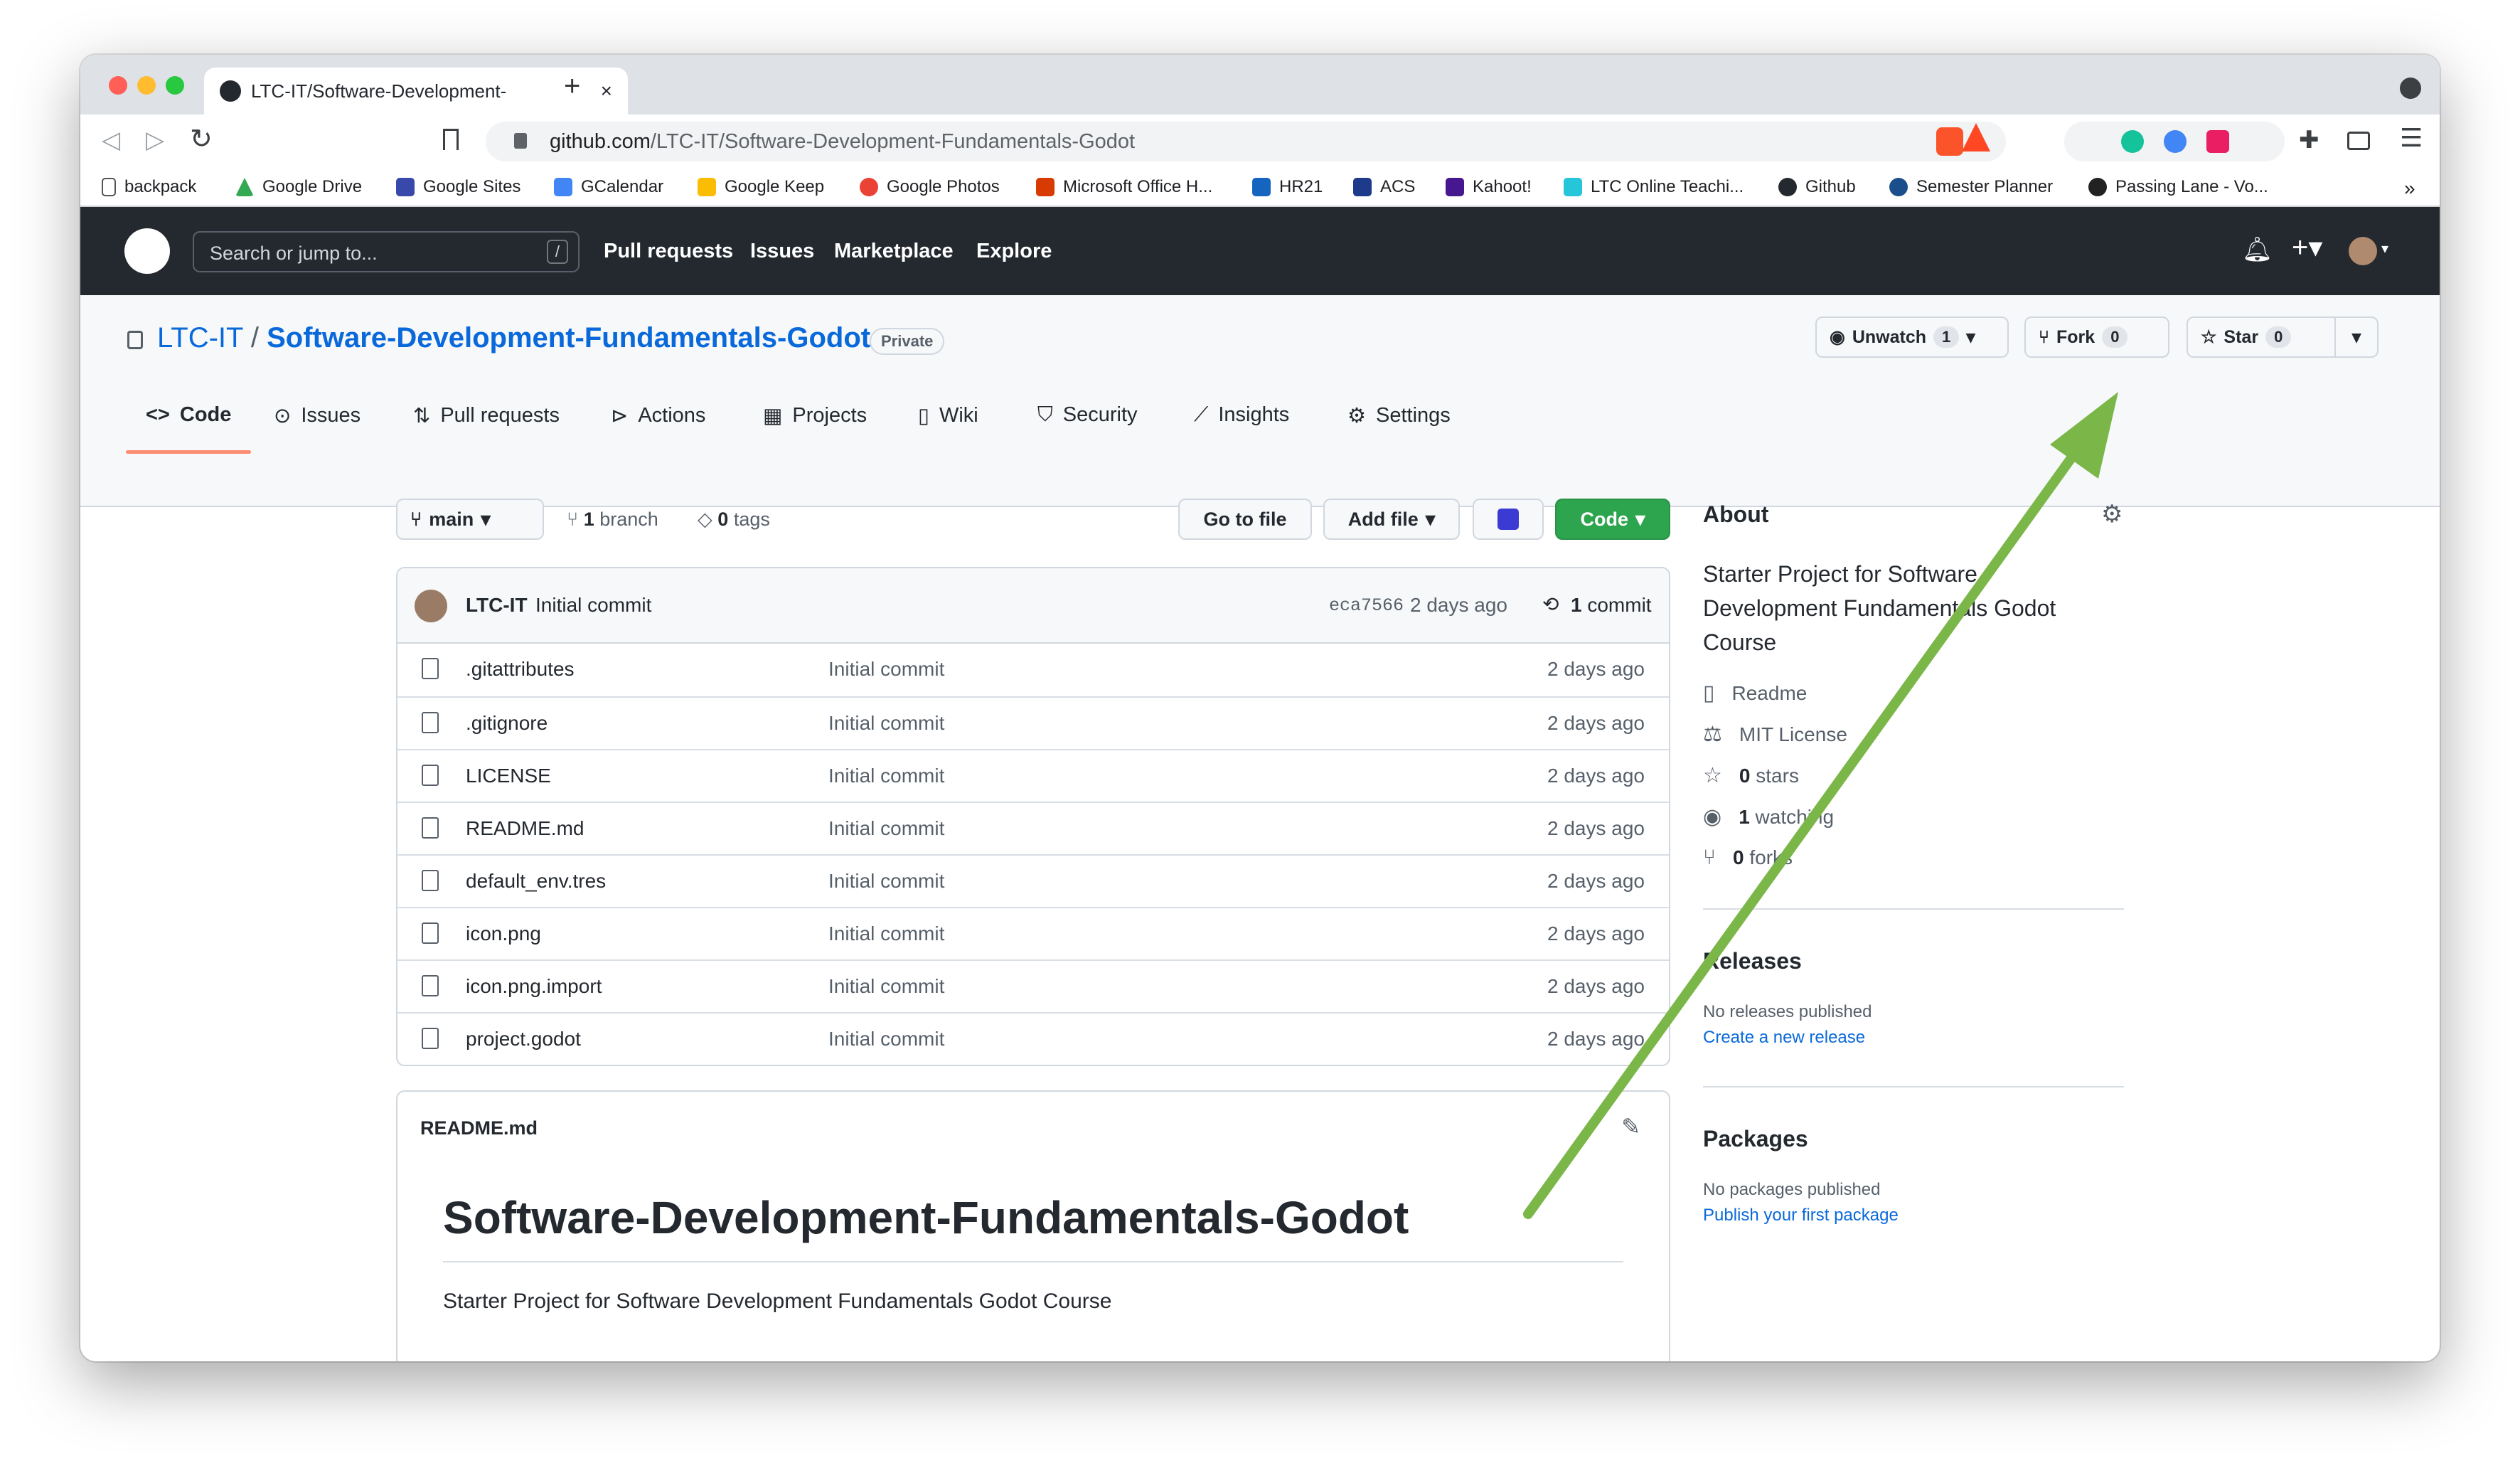 This screenshot has width=2520, height=1468. What do you see at coordinates (1821, 806) in the screenshot?
I see `annotation-arrow` at bounding box center [1821, 806].